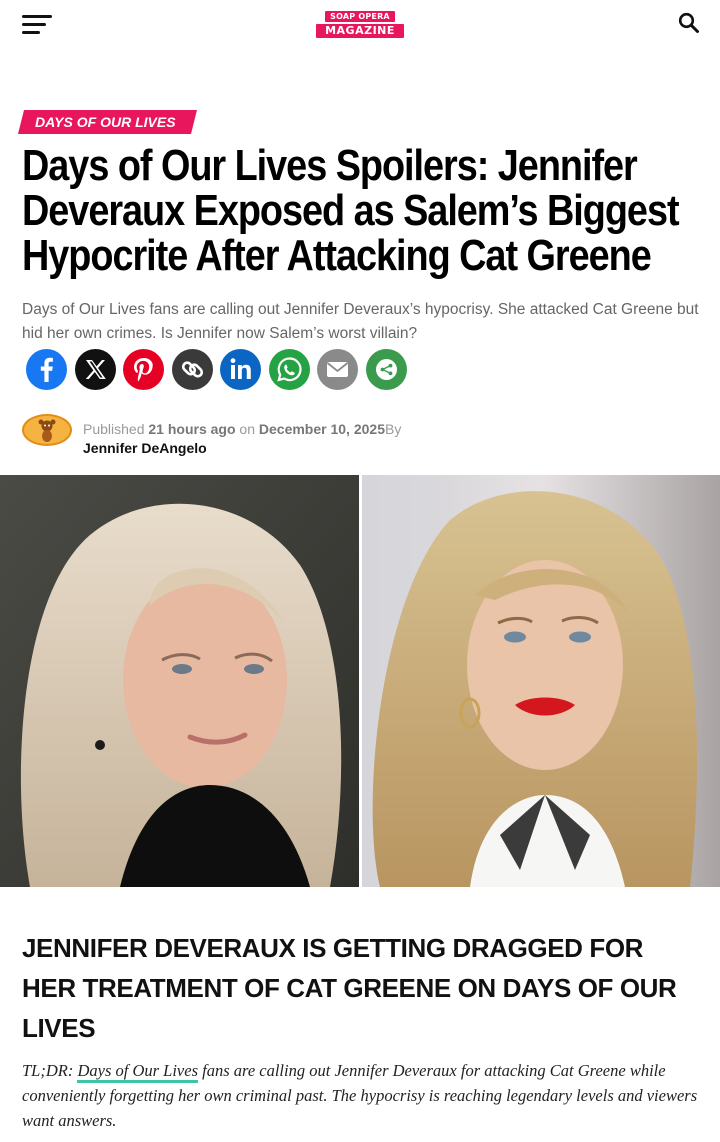 The width and height of the screenshot is (720, 1142). I want to click on logo-bottom-text: MAGAZINE, so click(360, 31).